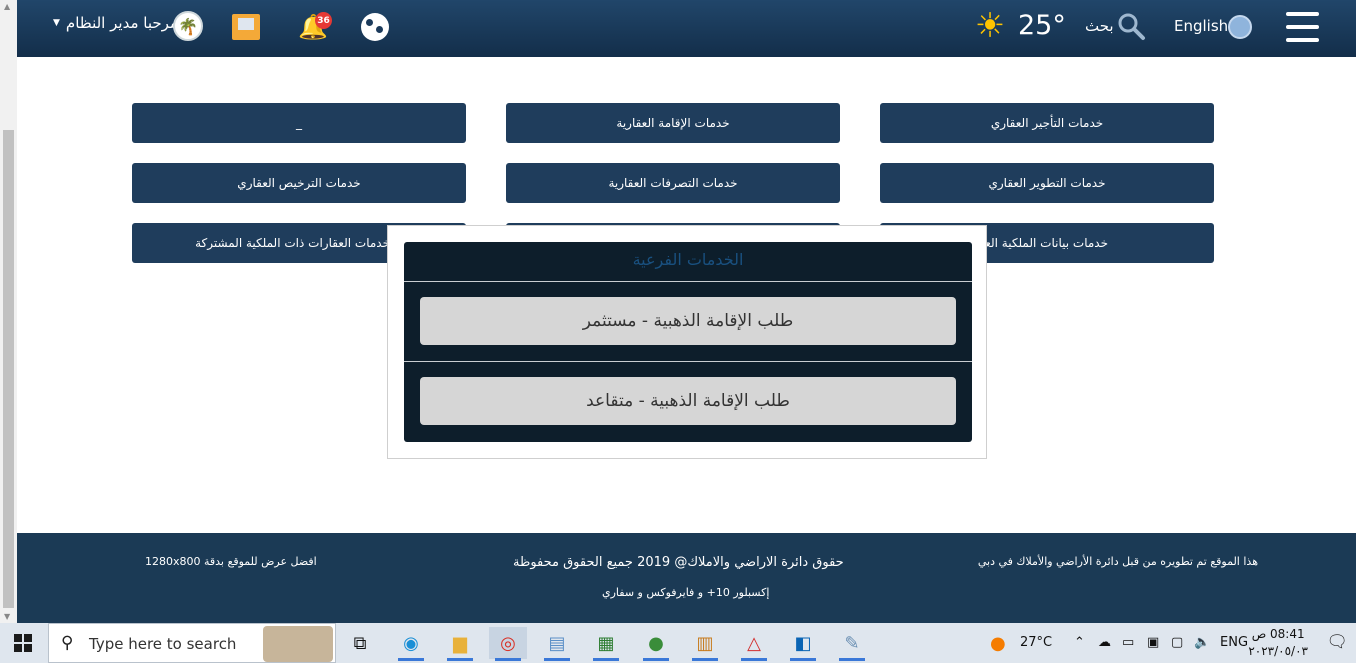 The width and height of the screenshot is (1356, 663). What do you see at coordinates (360, 643) in the screenshot?
I see `task-view-icon: ⧉` at bounding box center [360, 643].